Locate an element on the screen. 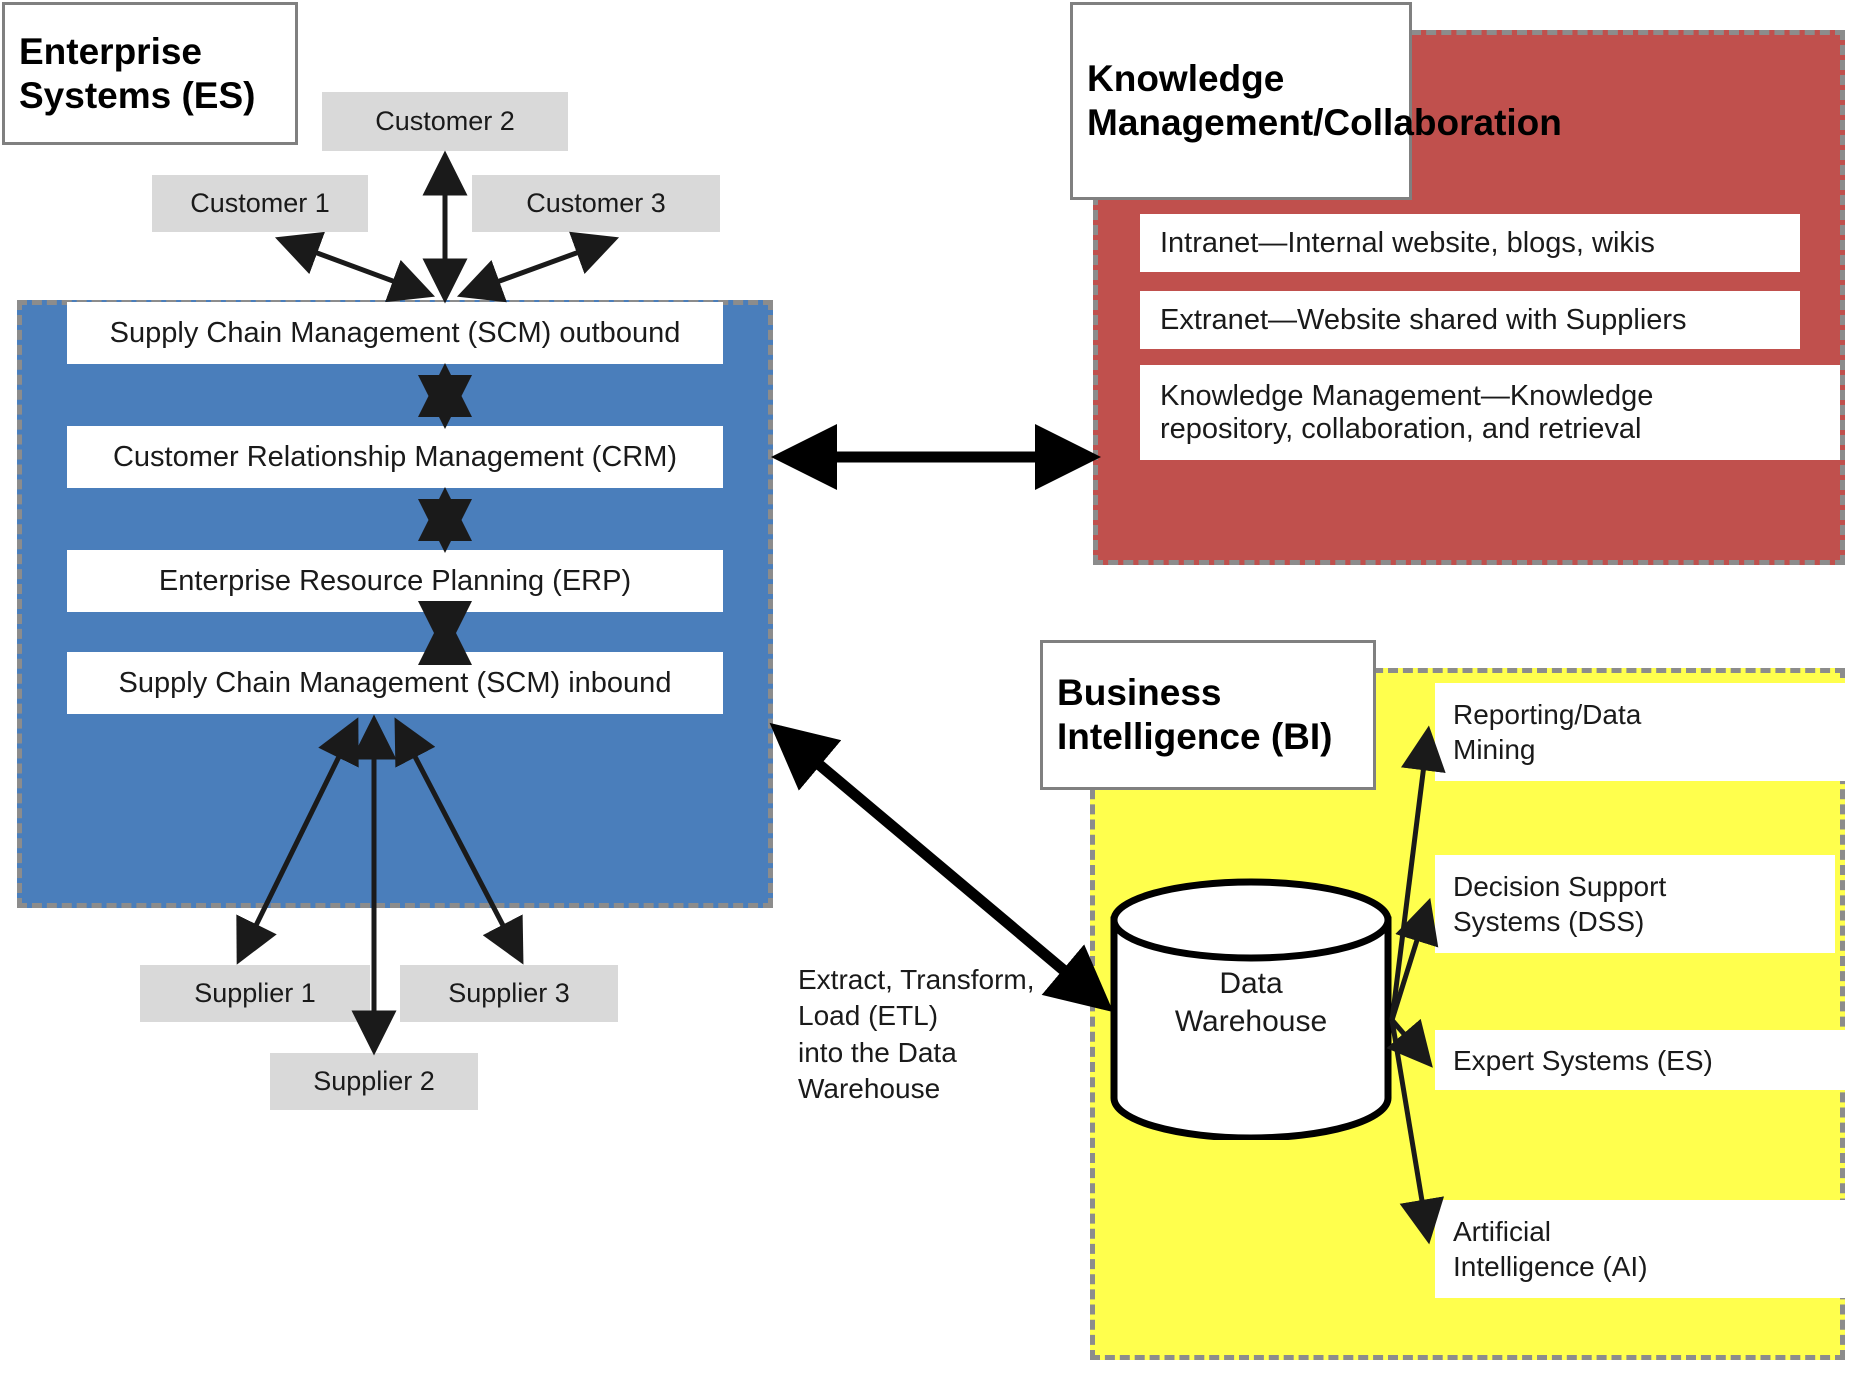  bi-component-label-line2: Intelligence (AI) is located at coordinates (1550, 1266).